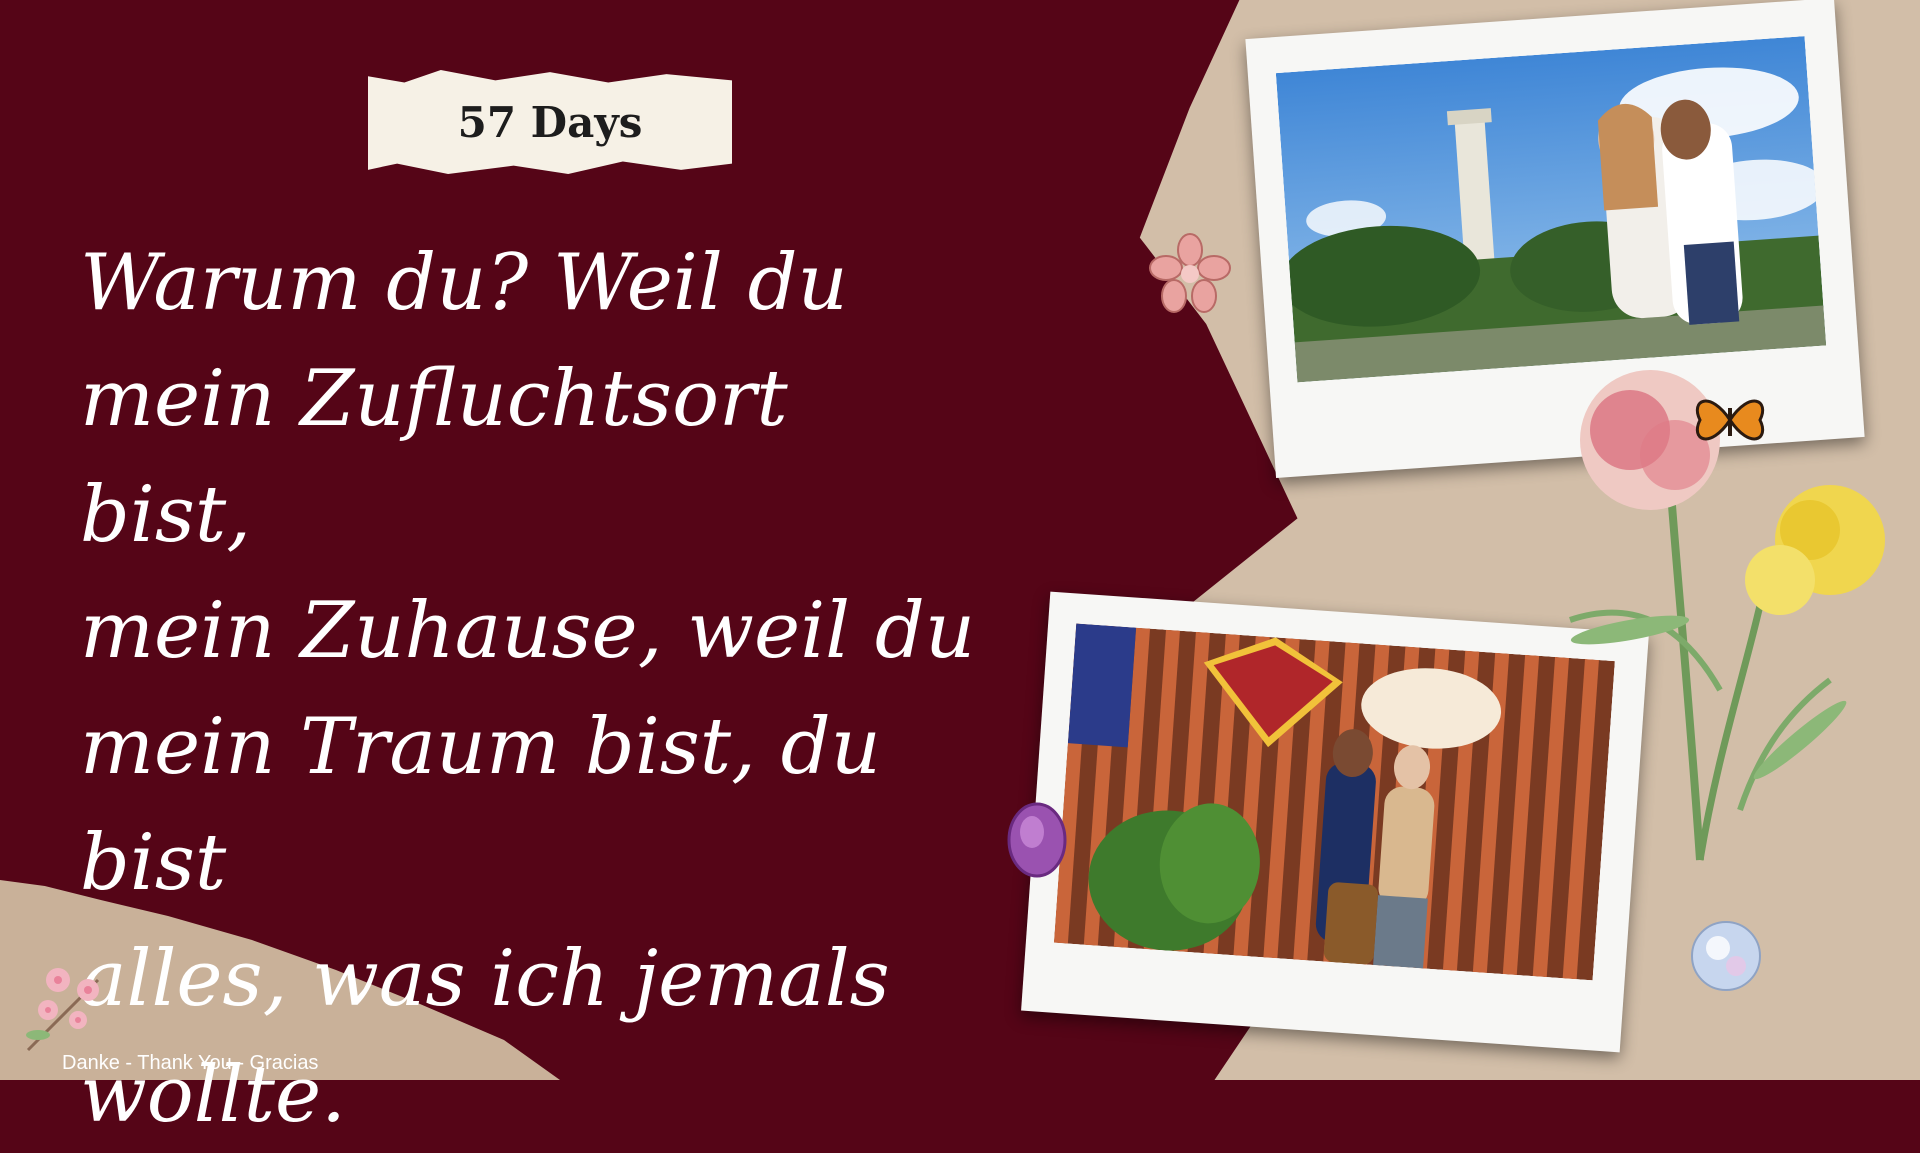 The height and width of the screenshot is (1153, 1920). What do you see at coordinates (63, 1010) in the screenshot?
I see `cherry-blossom-icon` at bounding box center [63, 1010].